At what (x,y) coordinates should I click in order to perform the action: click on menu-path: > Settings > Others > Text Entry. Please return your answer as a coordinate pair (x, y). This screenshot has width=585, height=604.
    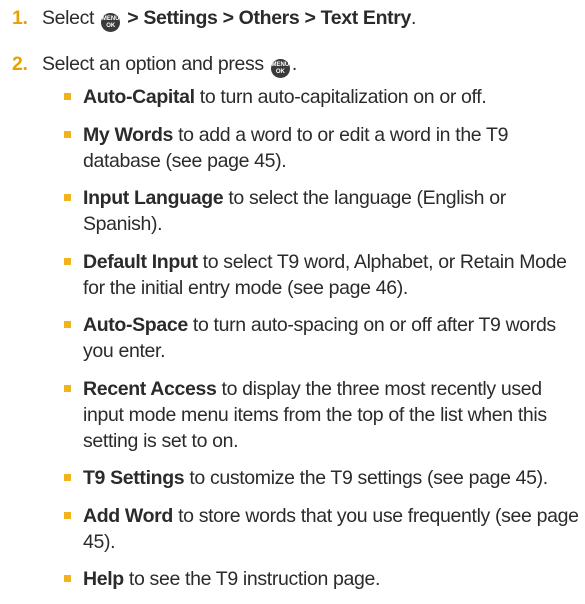
    Looking at the image, I should click on (269, 18).